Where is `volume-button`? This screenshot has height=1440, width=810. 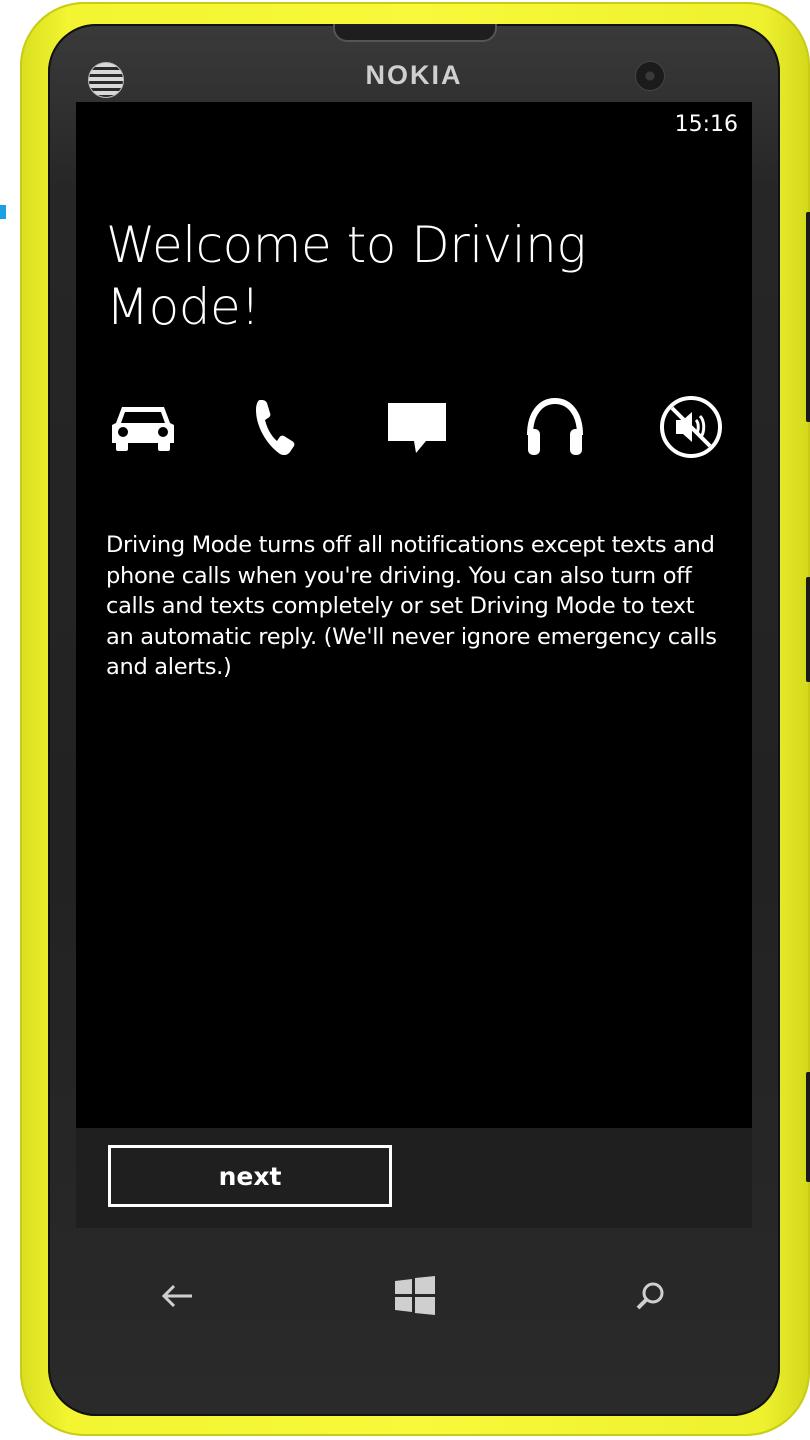 volume-button is located at coordinates (808, 317).